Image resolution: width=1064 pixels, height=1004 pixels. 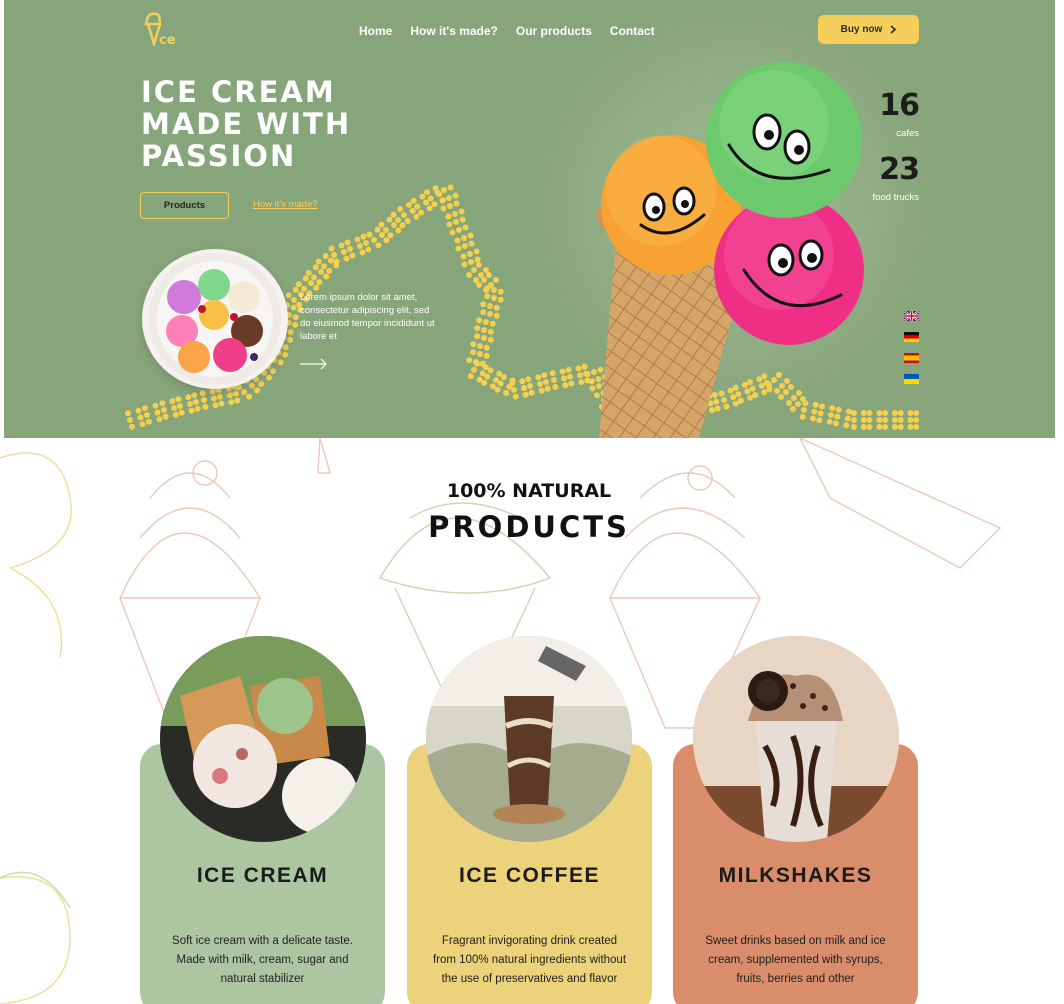 What do you see at coordinates (375, 31) in the screenshot?
I see `nav-home-link: Home` at bounding box center [375, 31].